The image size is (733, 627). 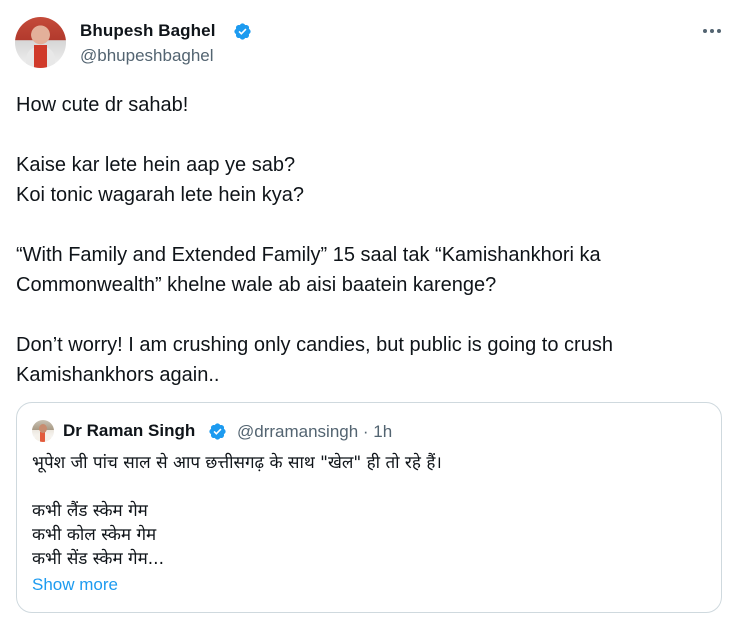 I want to click on tweet-line: Kaise kar lete hein aap ye sab?, so click(x=156, y=165).